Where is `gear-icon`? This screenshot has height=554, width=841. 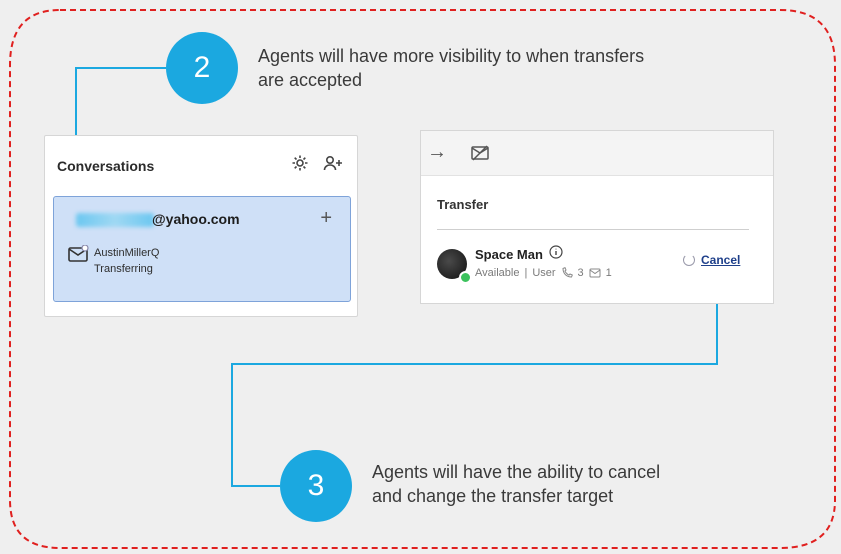
gear-icon is located at coordinates (300, 163).